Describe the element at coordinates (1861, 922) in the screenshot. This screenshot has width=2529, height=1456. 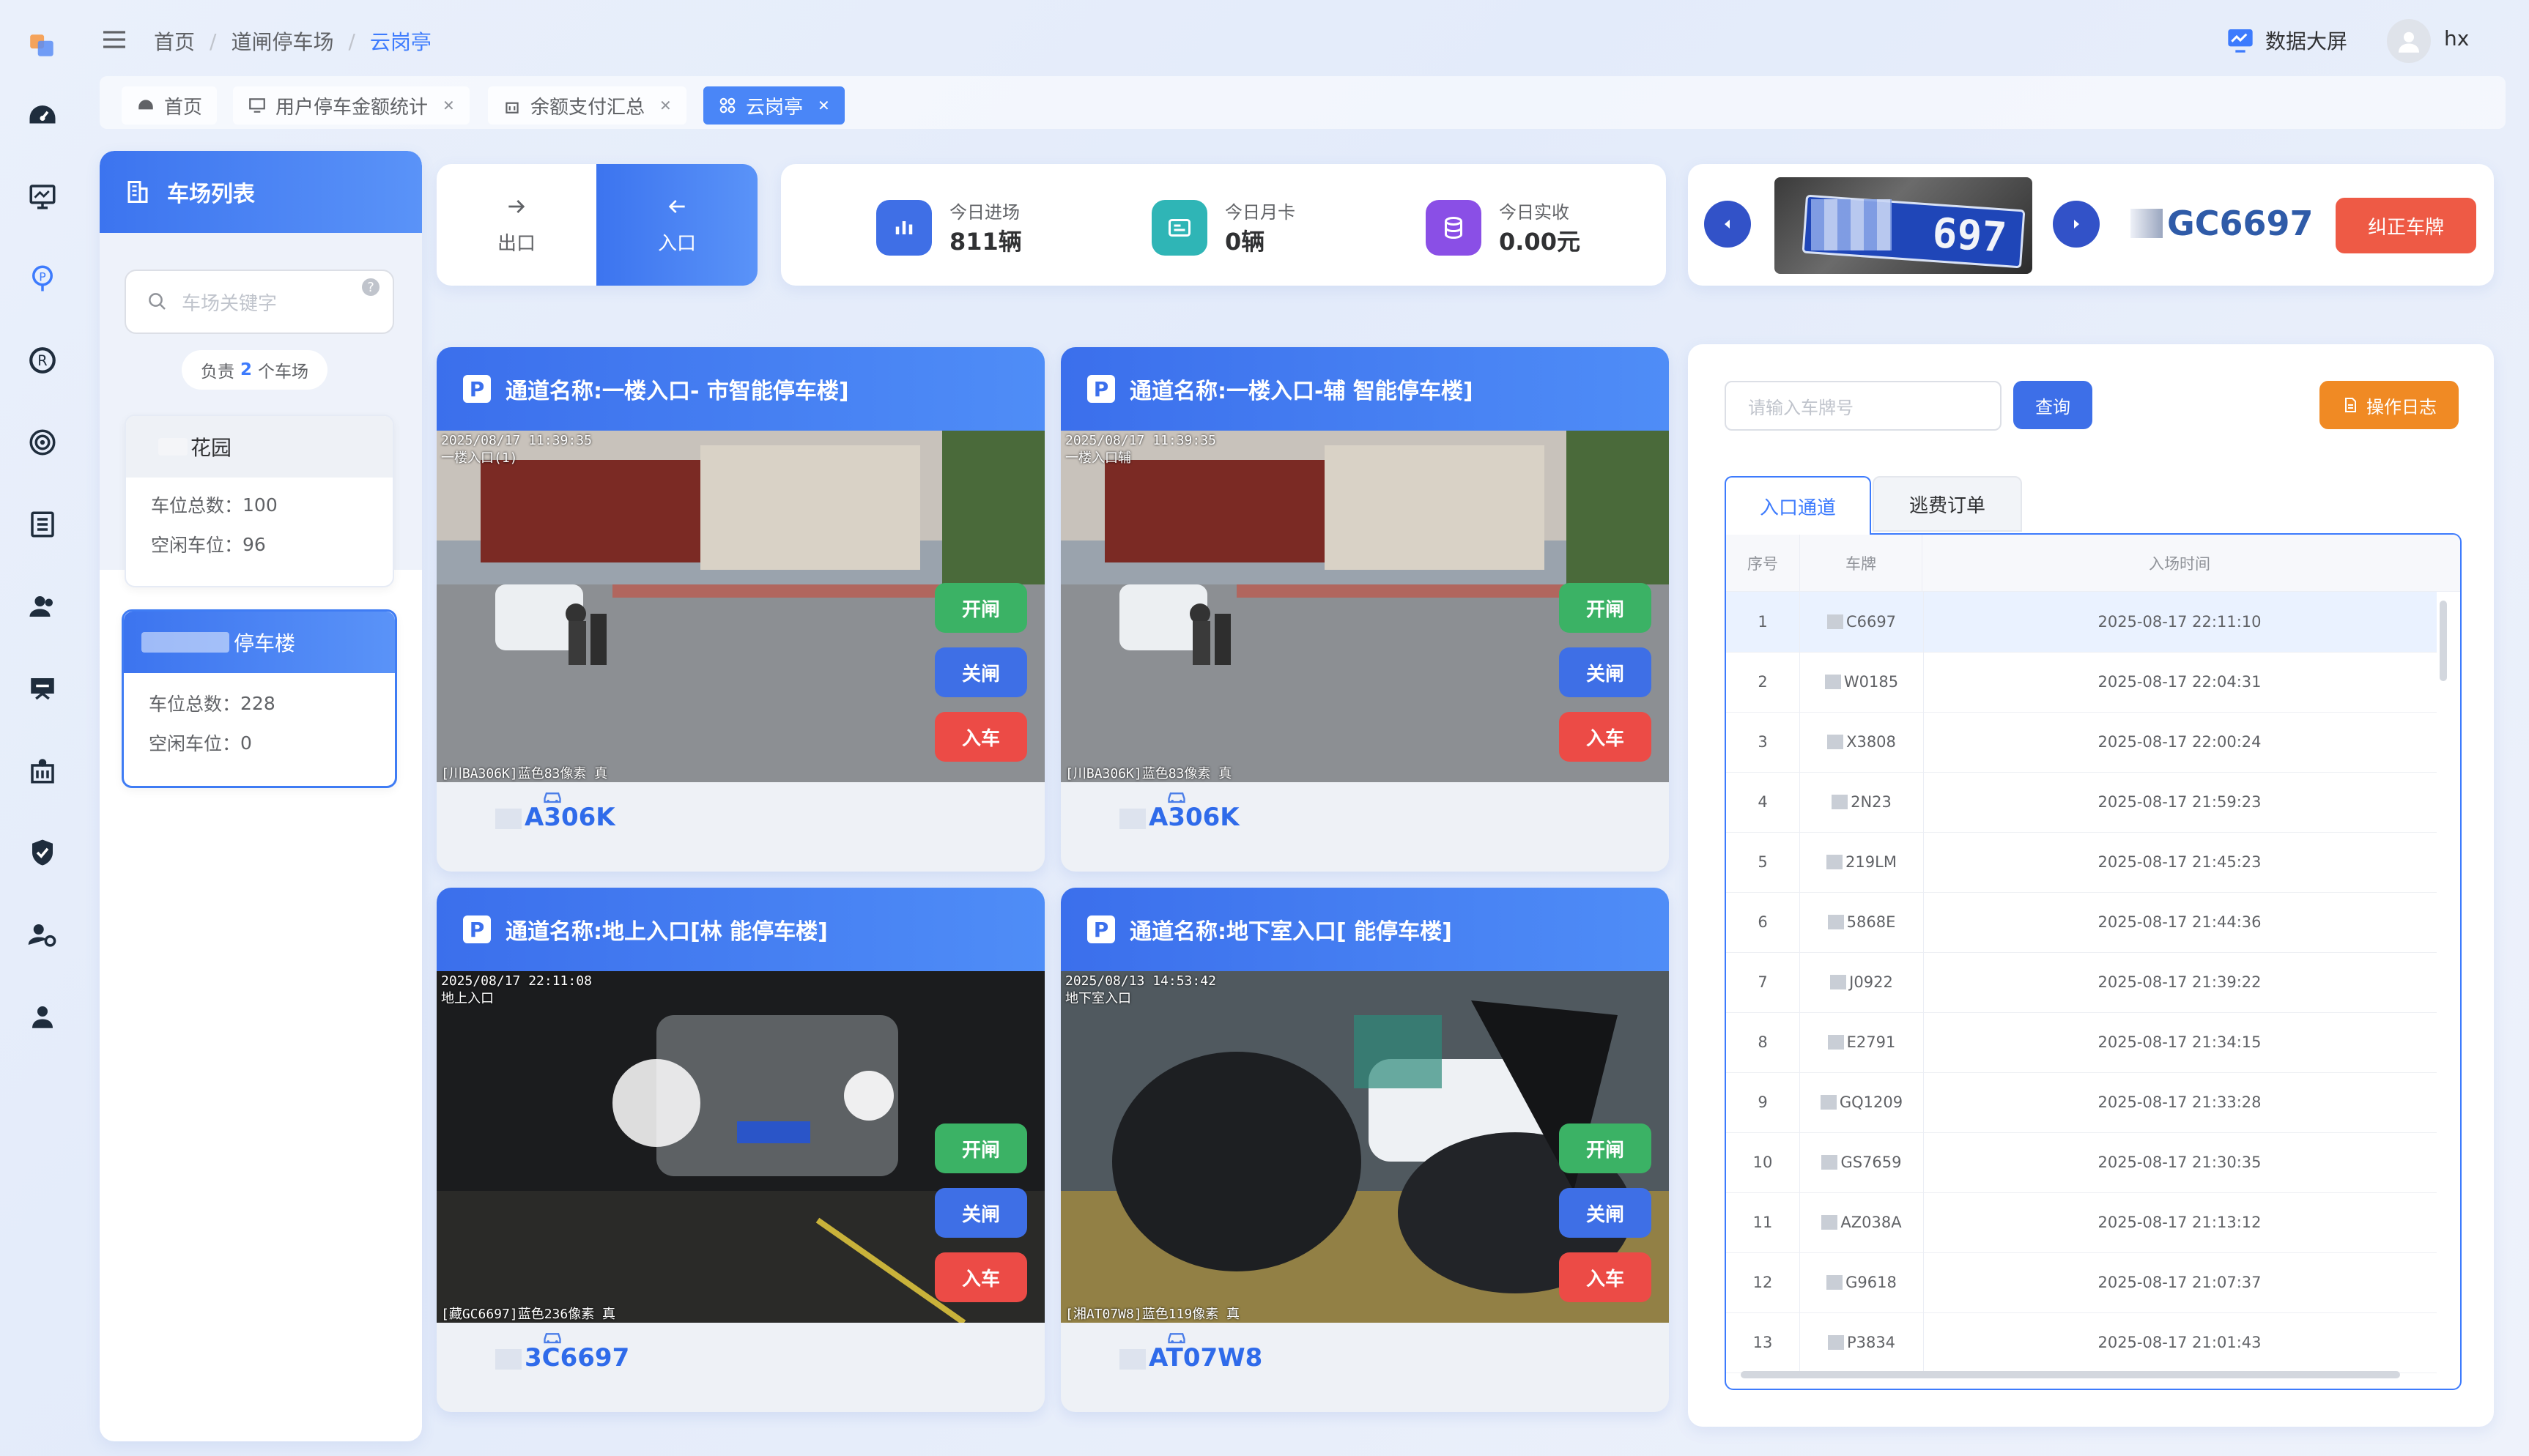
I see `row-plate: 5868E` at that location.